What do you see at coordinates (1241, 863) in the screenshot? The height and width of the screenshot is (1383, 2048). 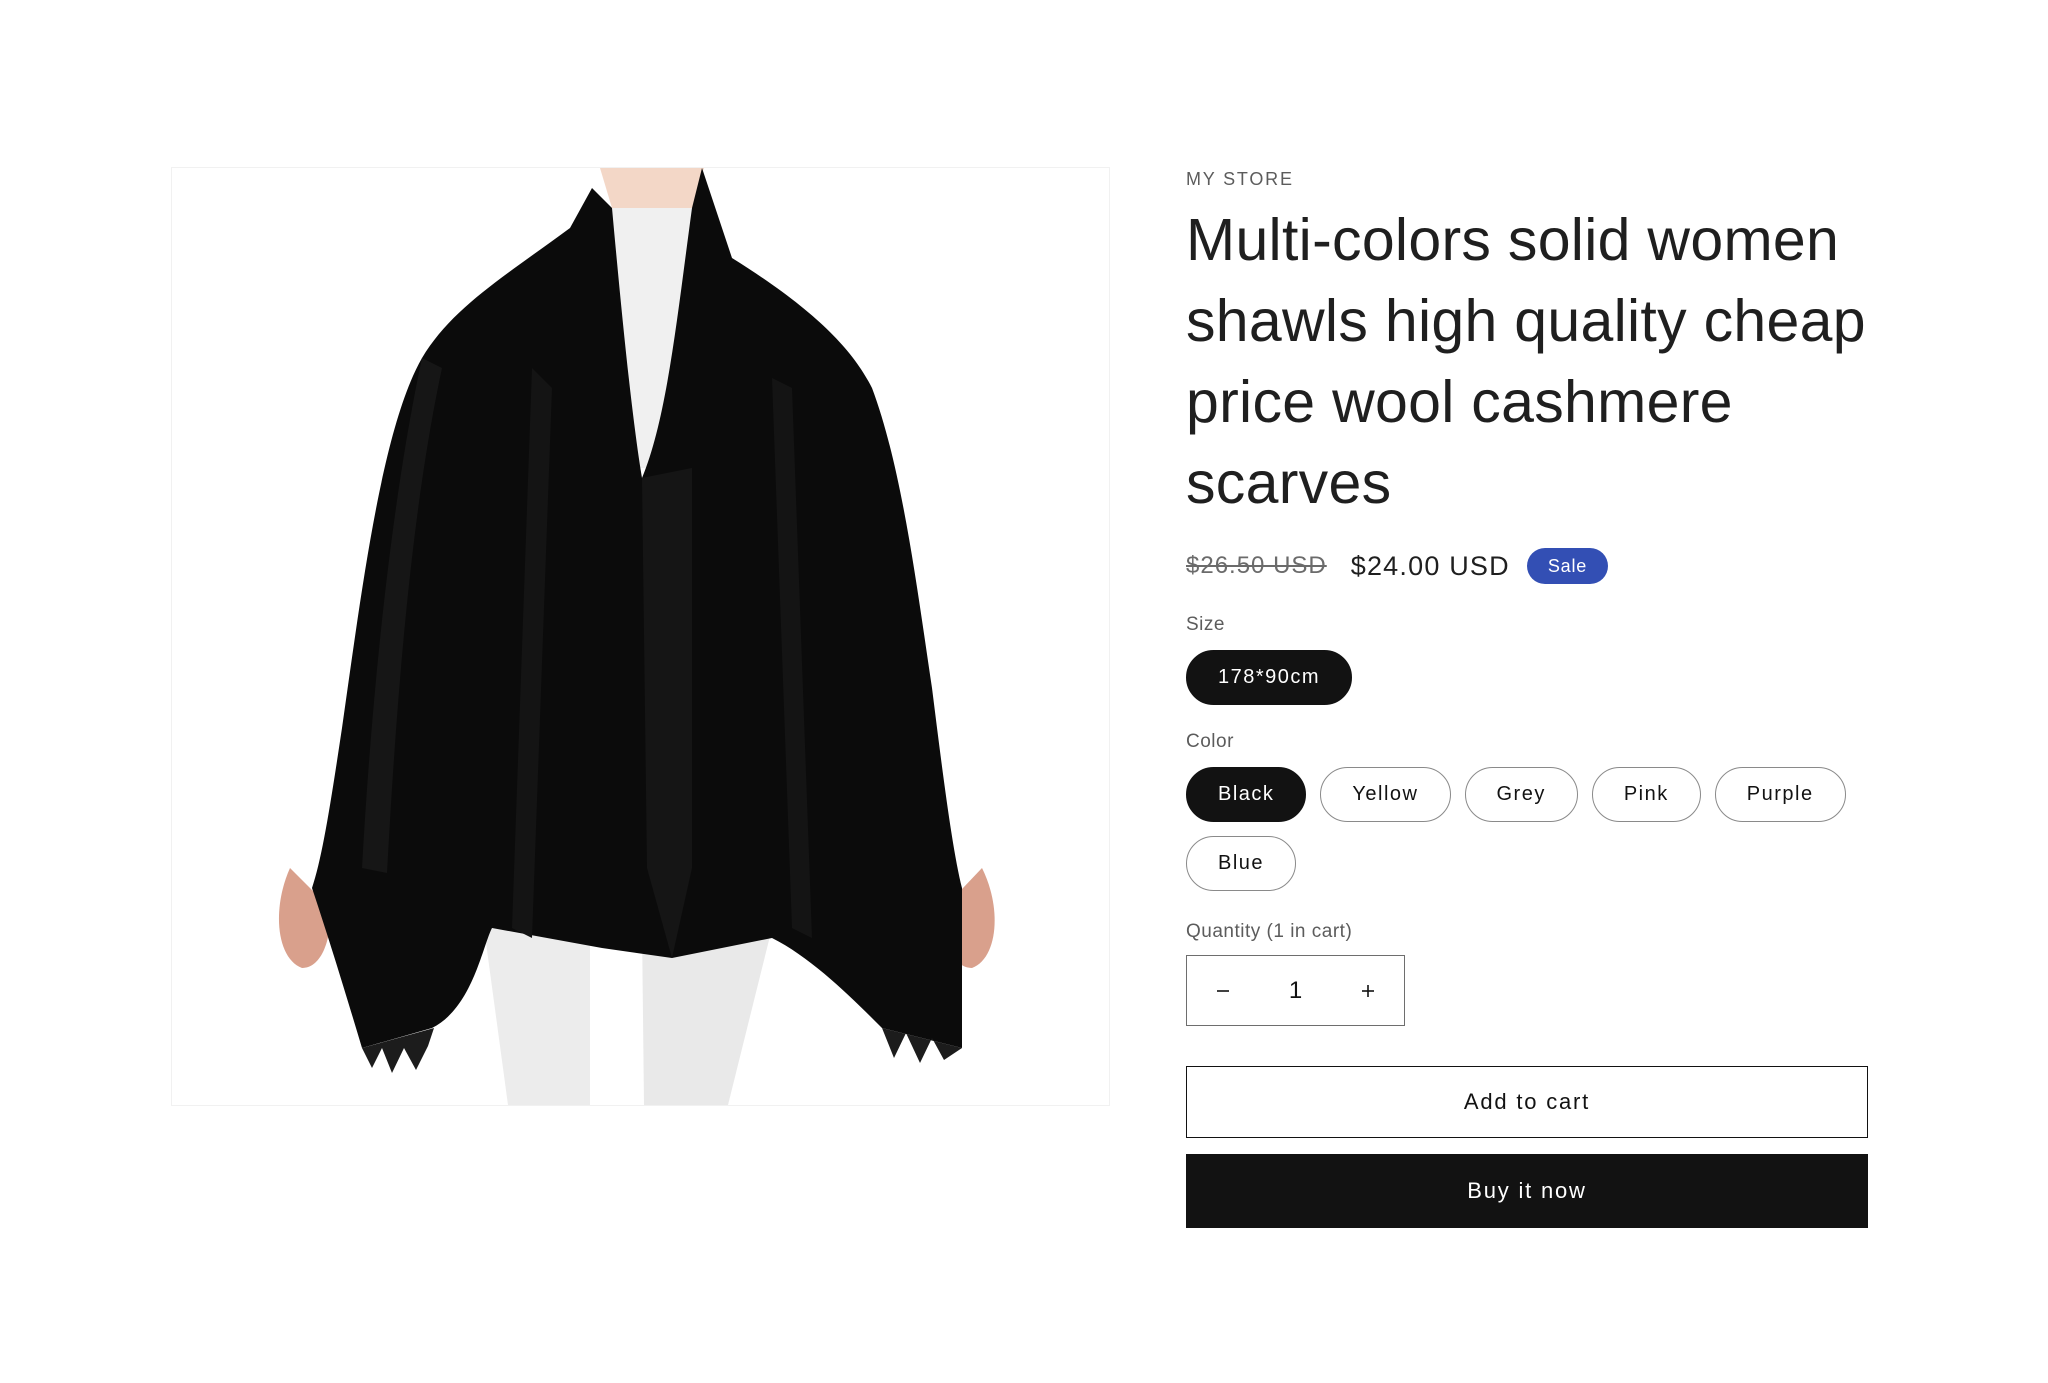 I see `color-option-blue: Blue` at bounding box center [1241, 863].